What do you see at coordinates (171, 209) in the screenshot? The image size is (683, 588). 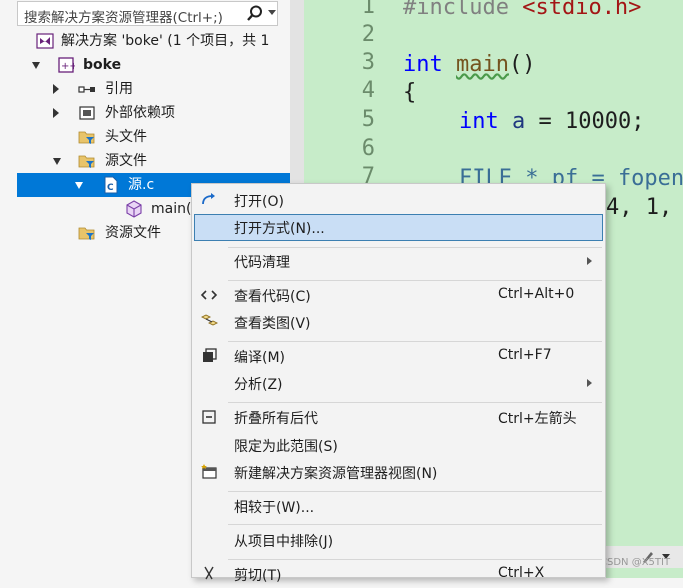 I see `tree-item-label: main(` at bounding box center [171, 209].